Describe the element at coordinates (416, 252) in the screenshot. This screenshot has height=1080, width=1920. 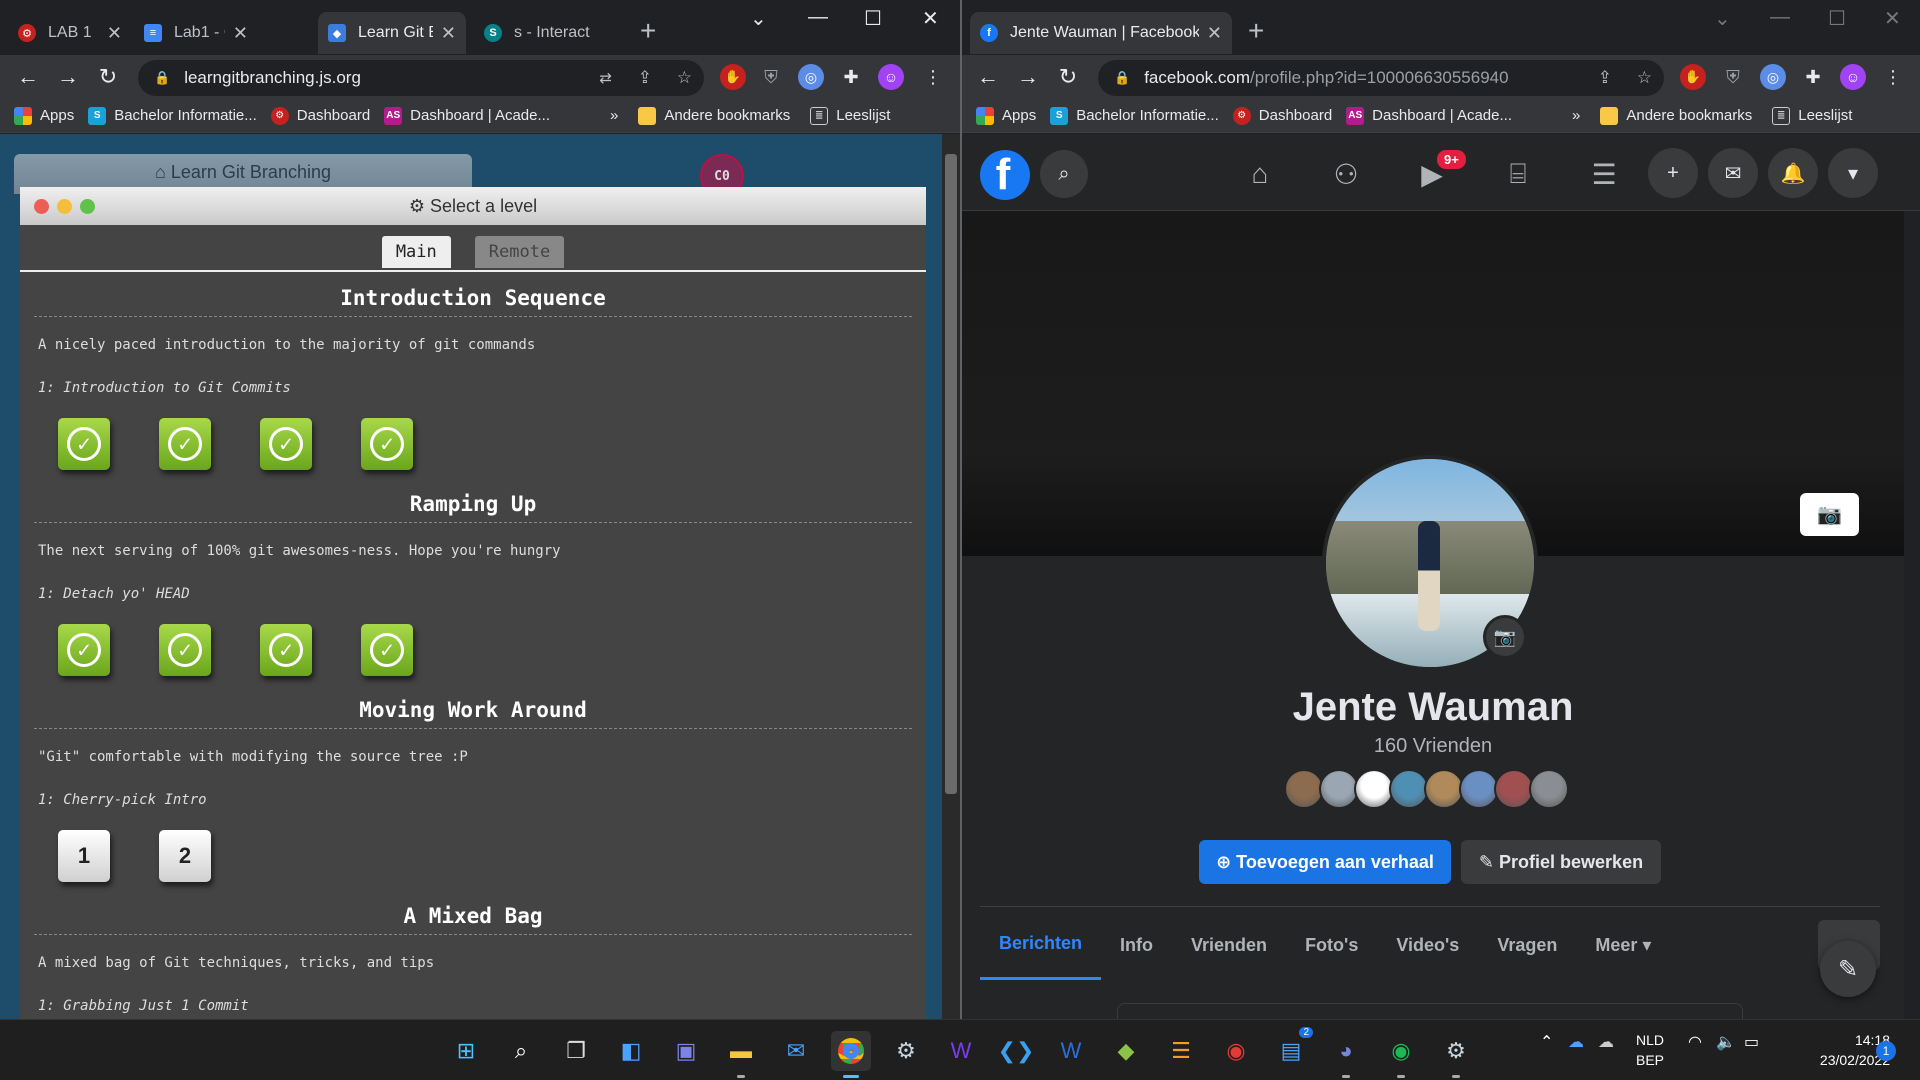
I see `tab-main: Main` at that location.